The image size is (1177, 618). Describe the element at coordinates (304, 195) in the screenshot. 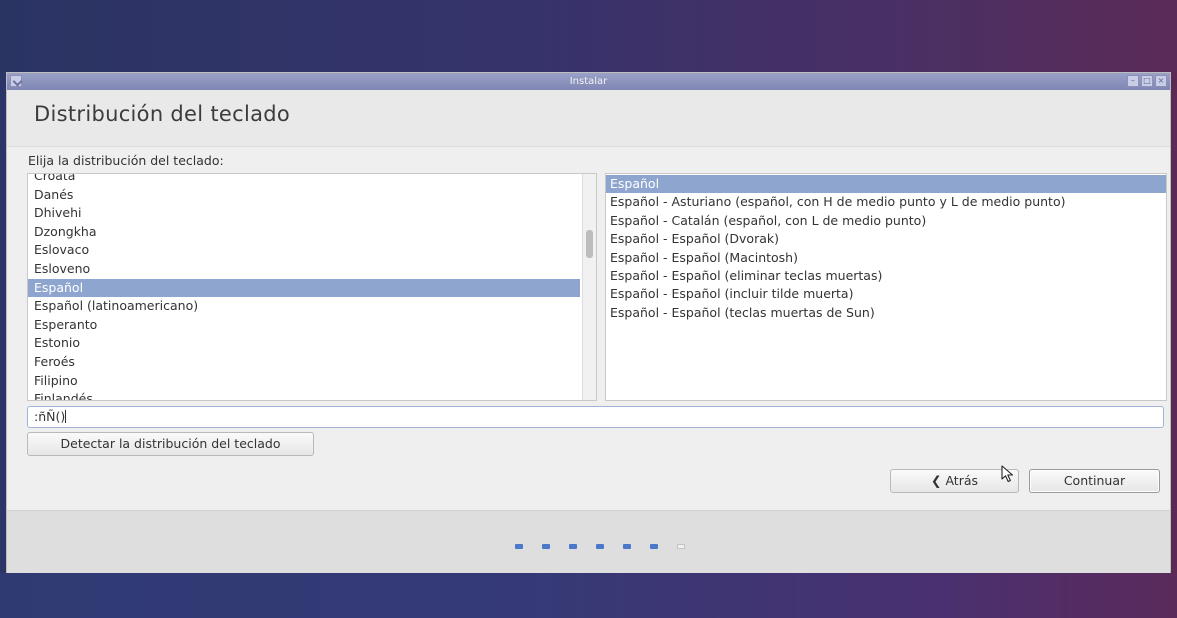

I see `layout-list-item: Danés` at that location.